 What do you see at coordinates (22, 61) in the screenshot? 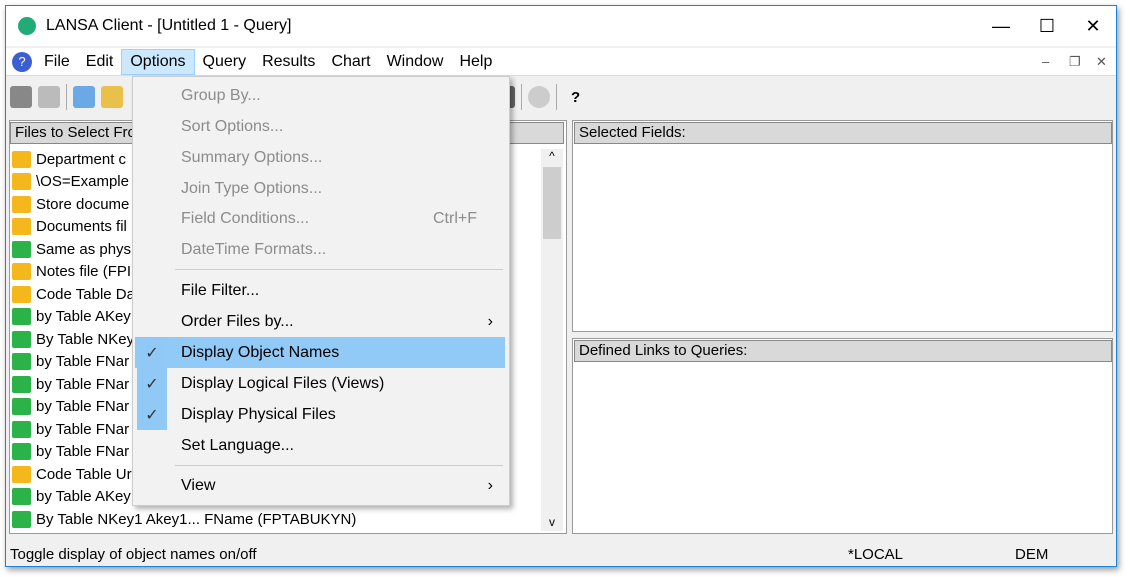
I see `system-menu-icon: ?` at bounding box center [22, 61].